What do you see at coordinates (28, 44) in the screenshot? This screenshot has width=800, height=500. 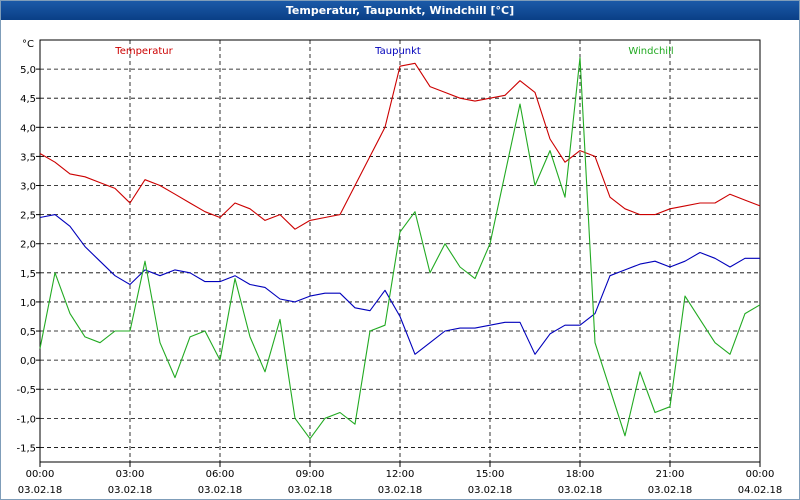 I see `y-axis-label: °C` at bounding box center [28, 44].